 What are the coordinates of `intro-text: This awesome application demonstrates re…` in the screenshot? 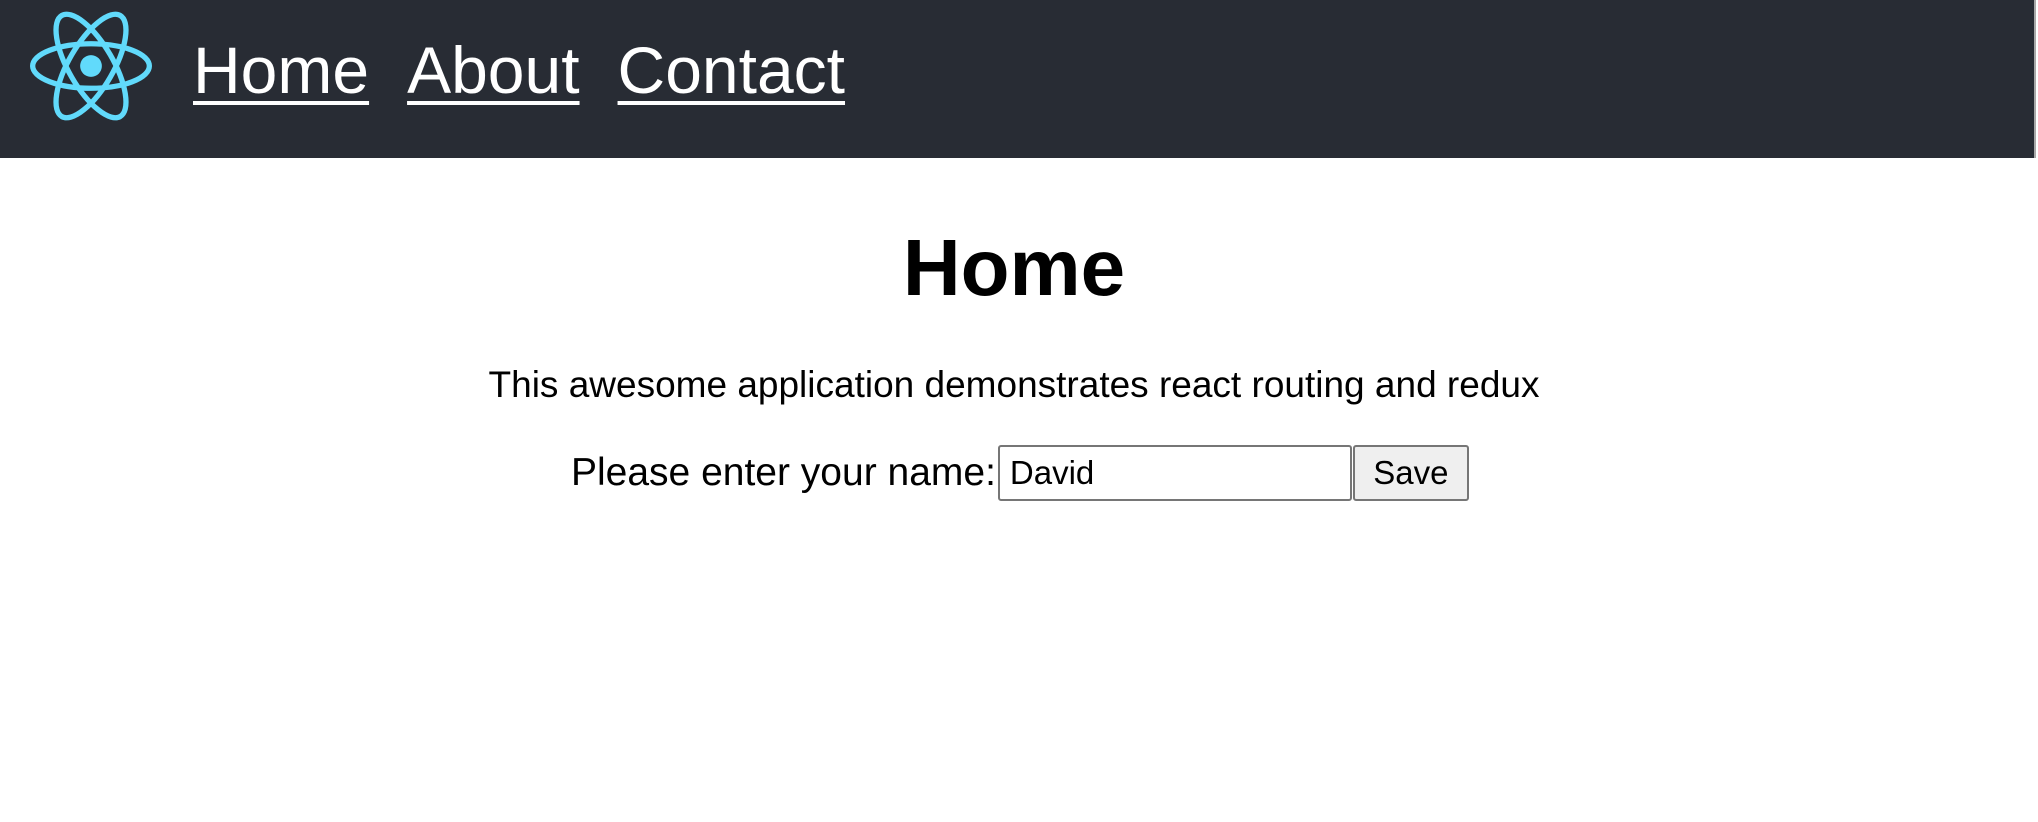 It's located at (1014, 384).